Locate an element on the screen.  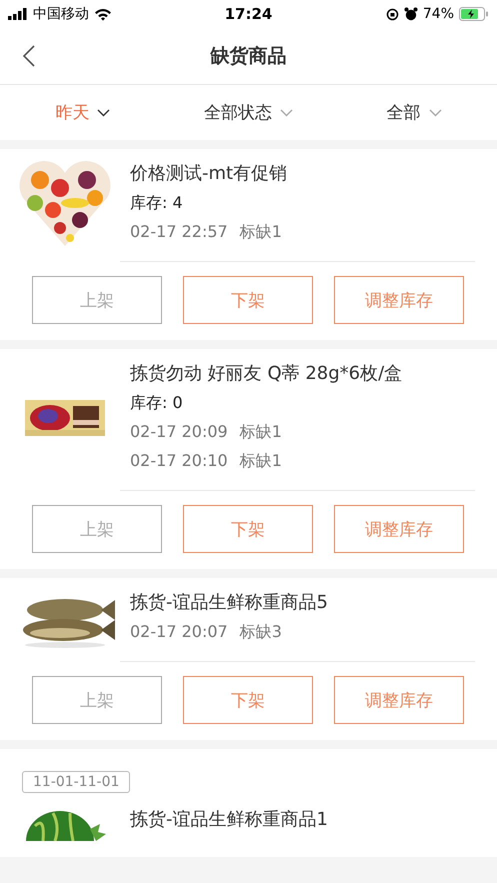
date-tag: 11-01-11-01 is located at coordinates (76, 782).